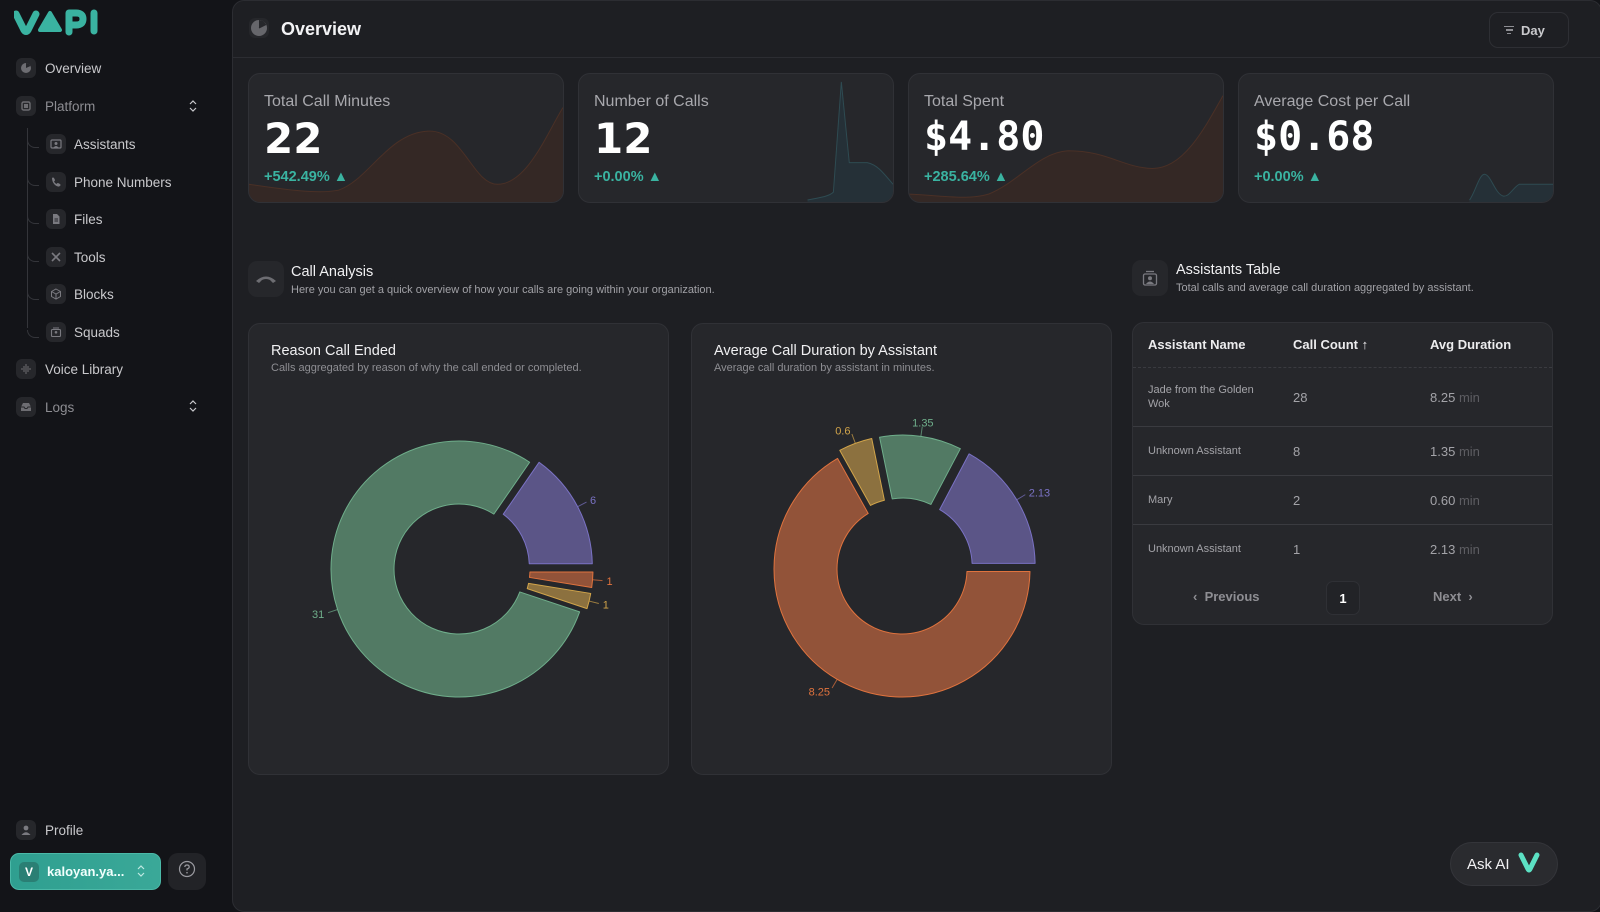 This screenshot has height=912, width=1600. Describe the element at coordinates (56, 182) in the screenshot. I see `phone-icon` at that location.